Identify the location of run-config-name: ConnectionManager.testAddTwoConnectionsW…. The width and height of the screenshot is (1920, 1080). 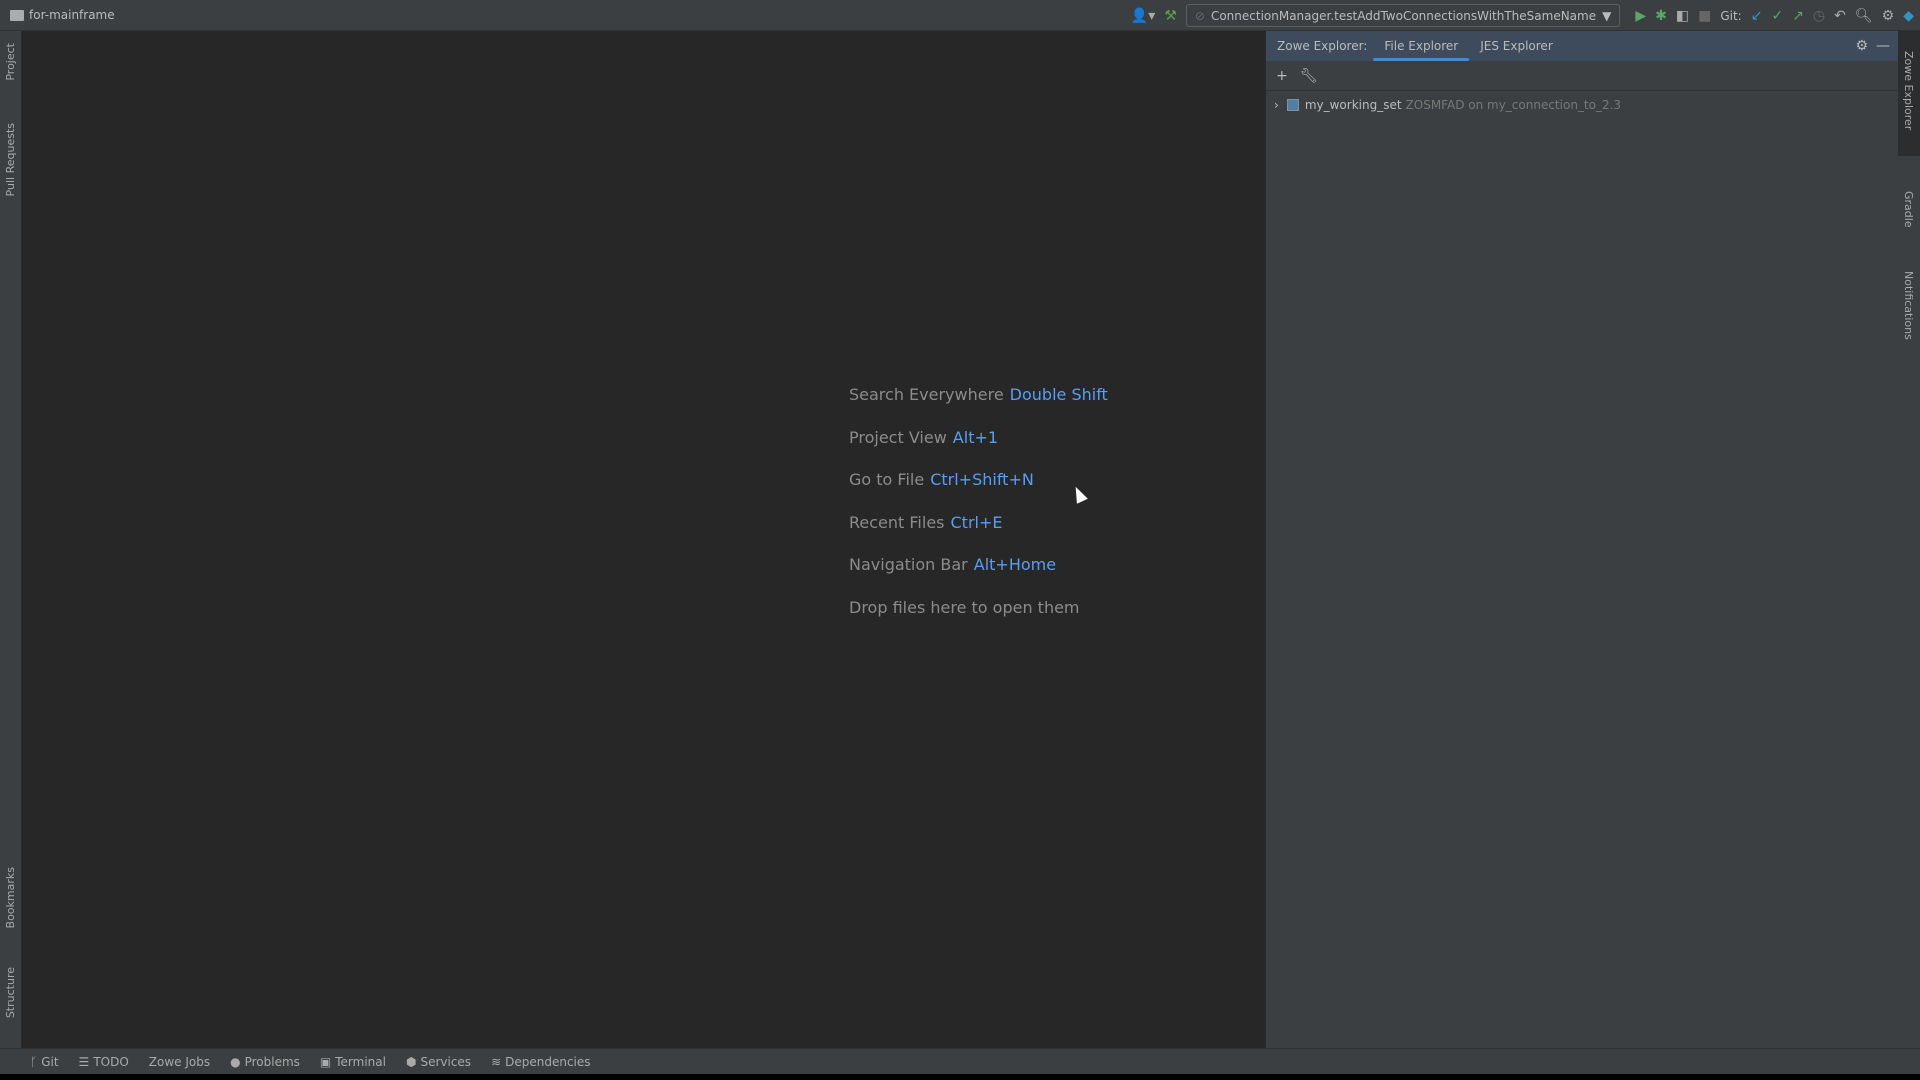
(1403, 15).